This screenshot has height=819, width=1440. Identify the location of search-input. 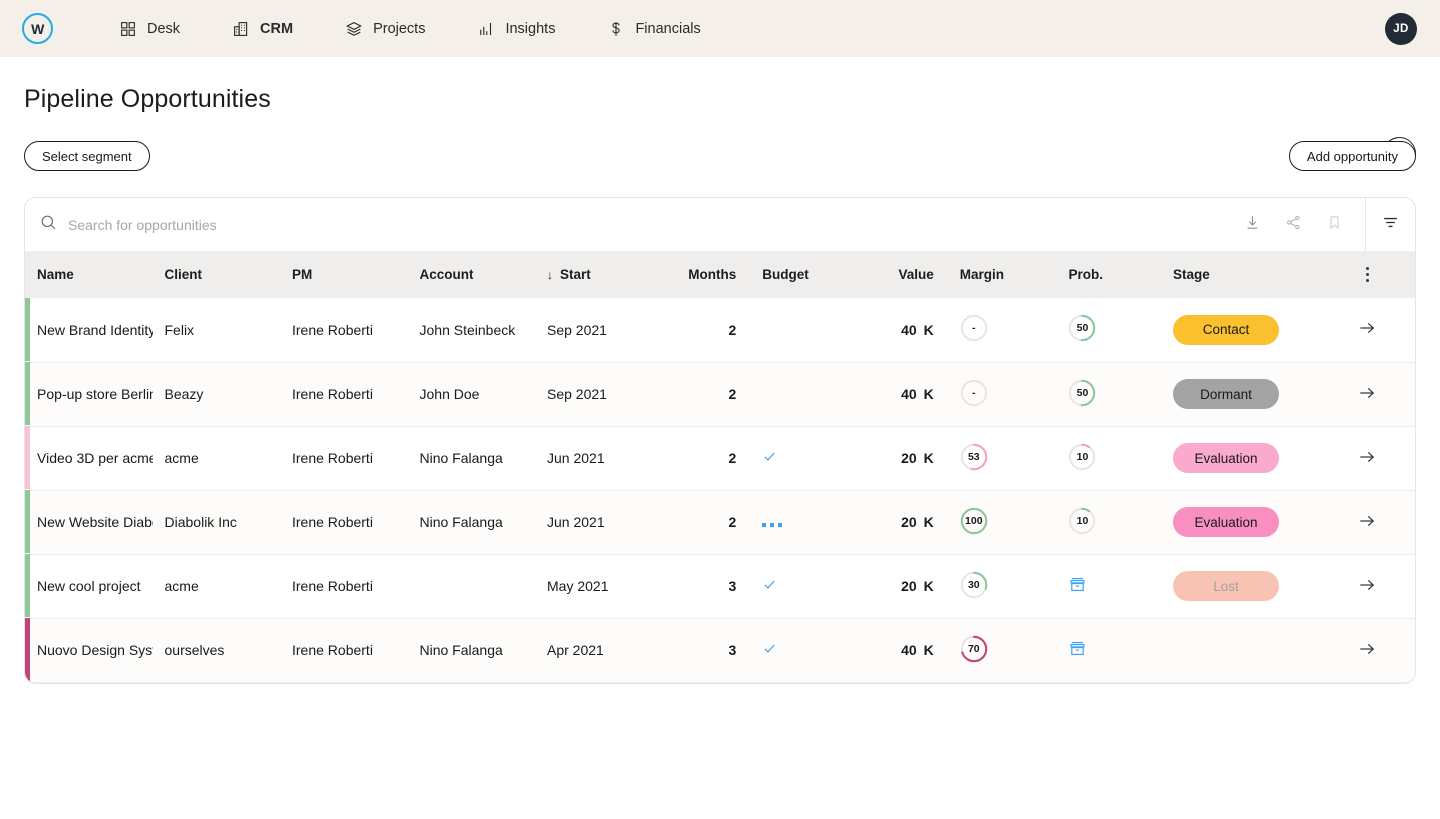
(656, 224).